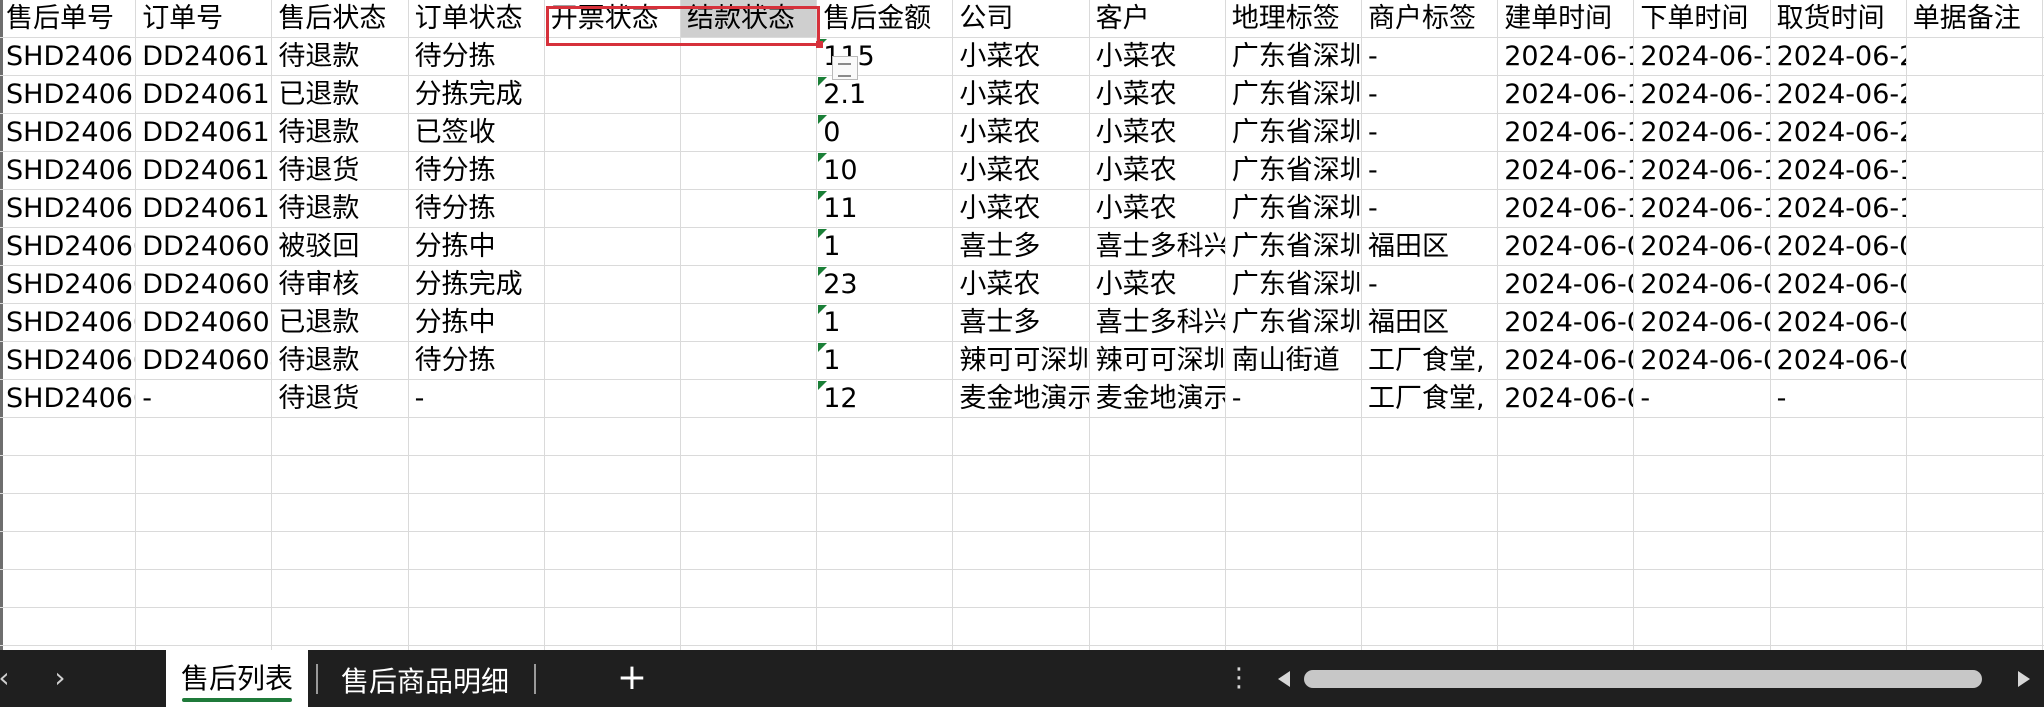 The height and width of the screenshot is (714, 2044). Describe the element at coordinates (1702, 94) in the screenshot. I see `table-cell: 2024-06-18` at that location.